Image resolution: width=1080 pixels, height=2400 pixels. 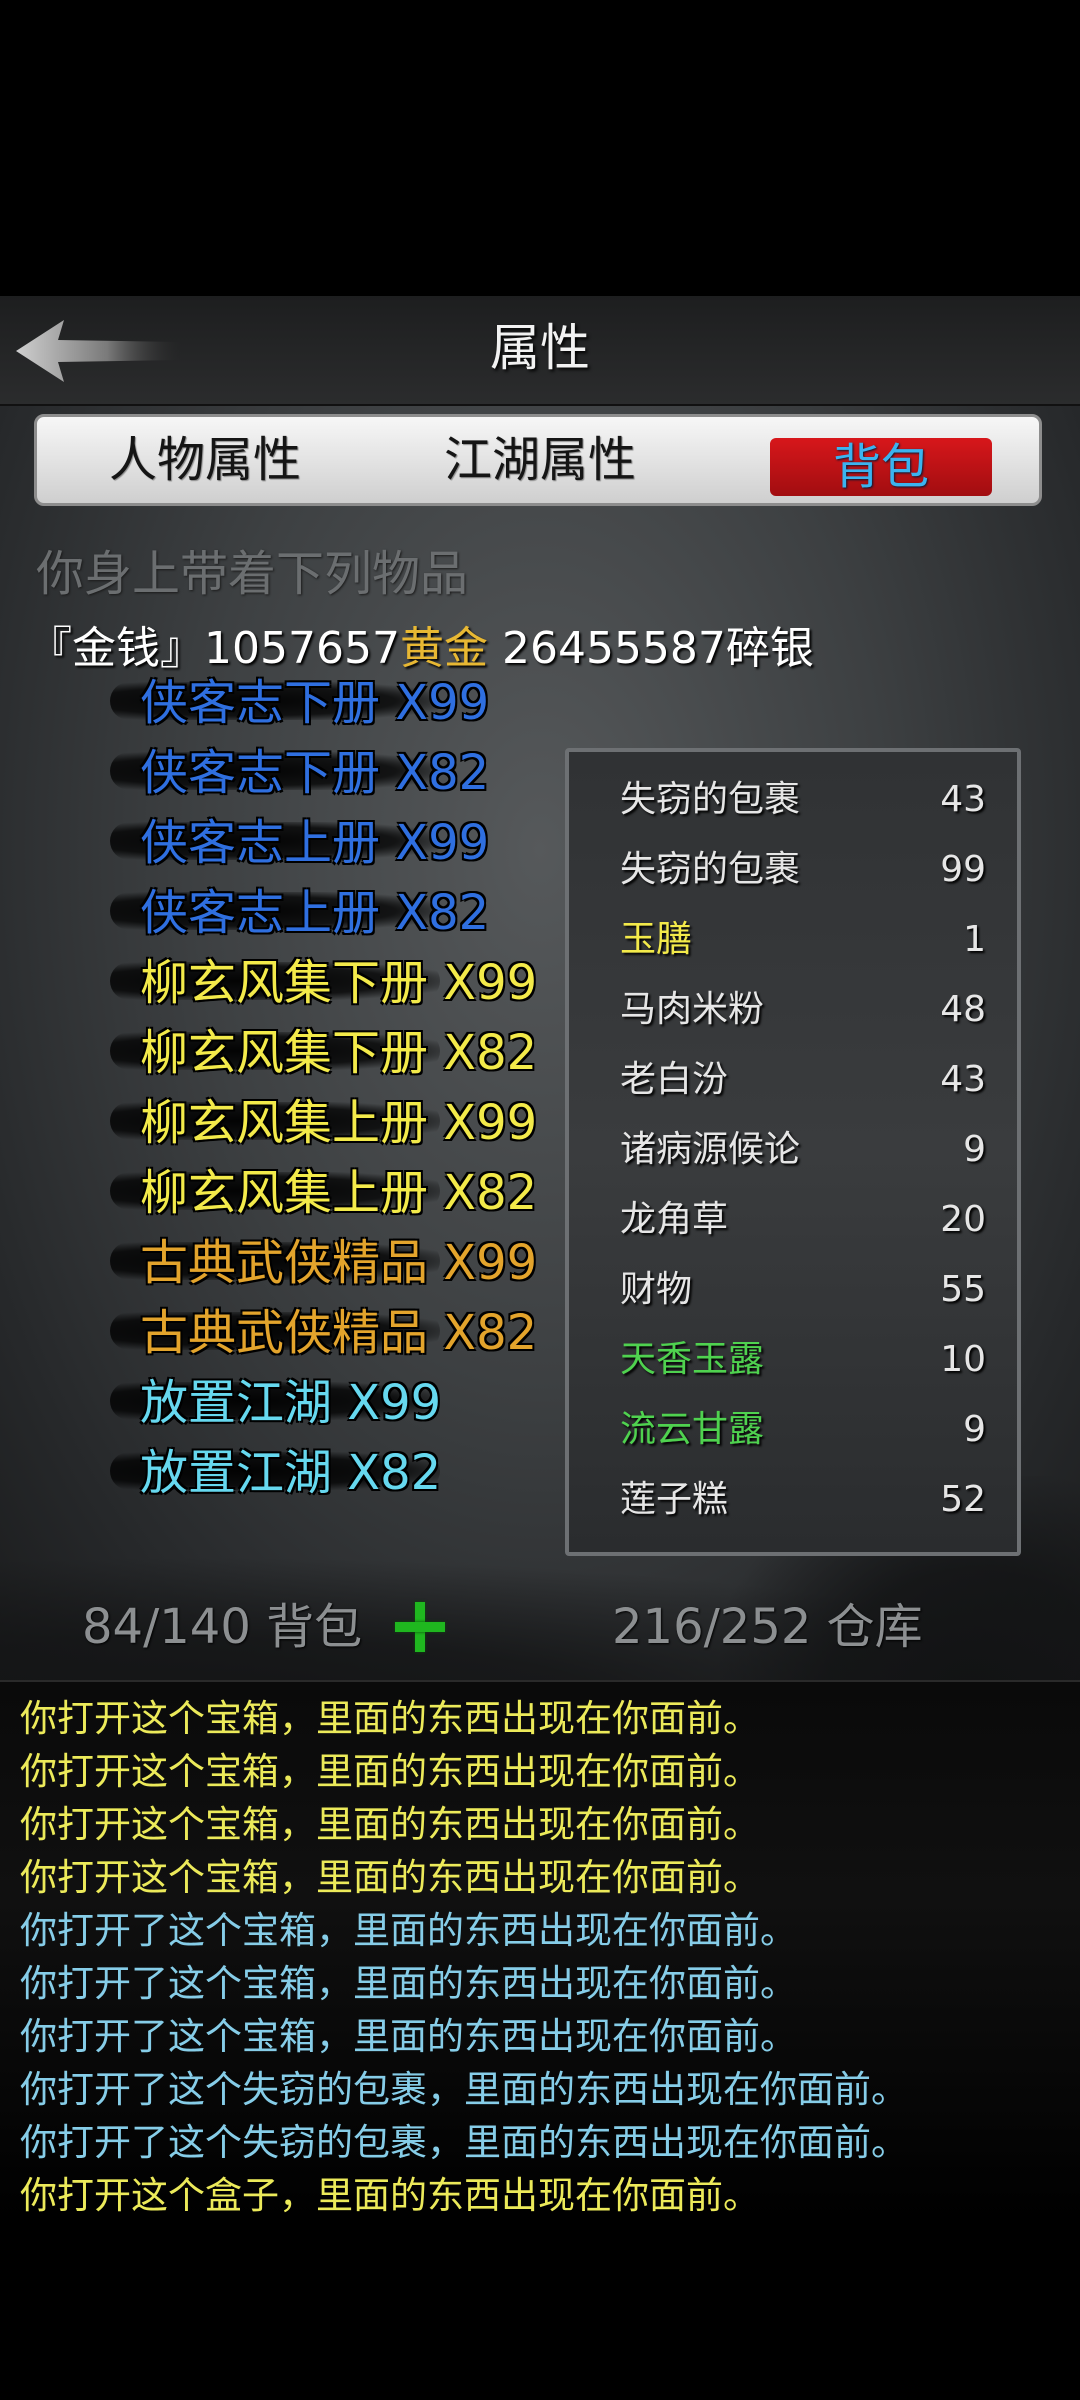 What do you see at coordinates (674, 1499) in the screenshot?
I see `box-item-name: 莲子糕` at bounding box center [674, 1499].